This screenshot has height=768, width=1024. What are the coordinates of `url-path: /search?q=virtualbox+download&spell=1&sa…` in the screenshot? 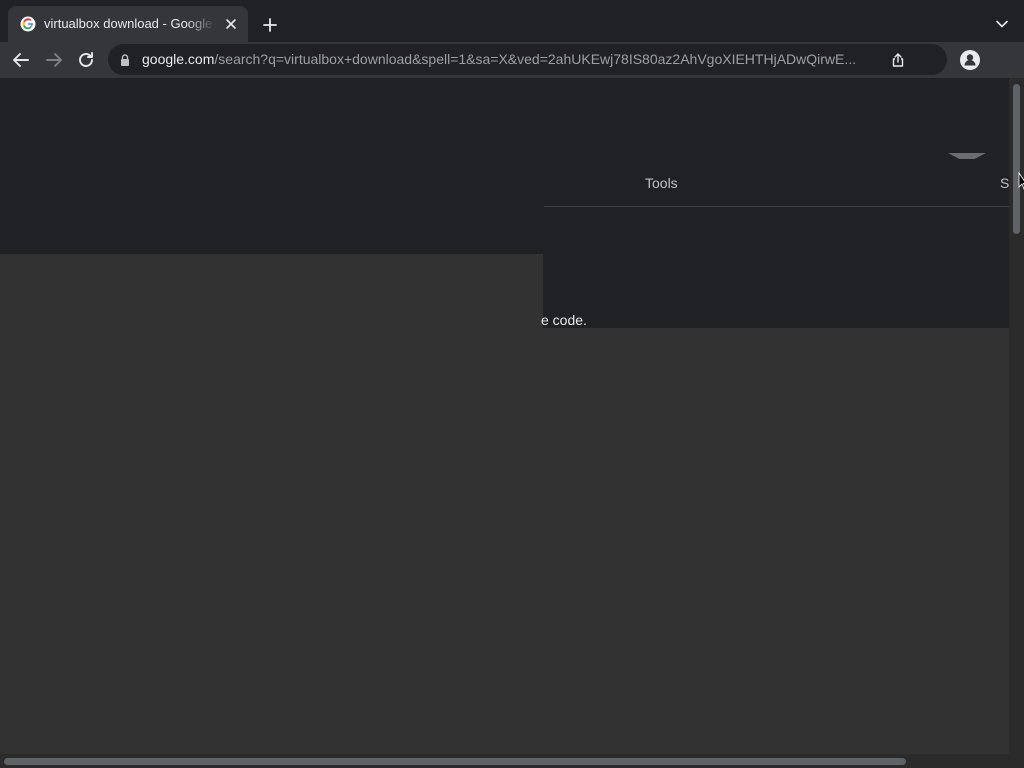 It's located at (535, 59).